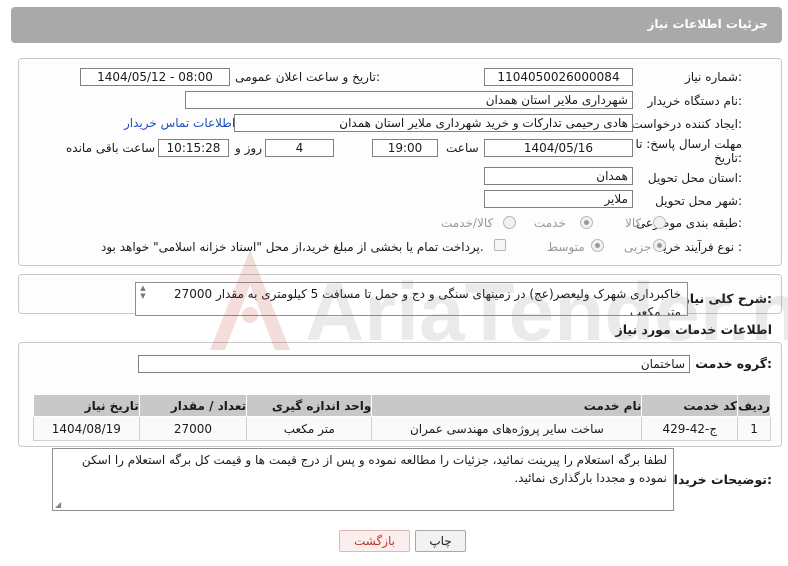  I want to click on process-type-label: نوع فرآیند خرید :, so click(699, 247).